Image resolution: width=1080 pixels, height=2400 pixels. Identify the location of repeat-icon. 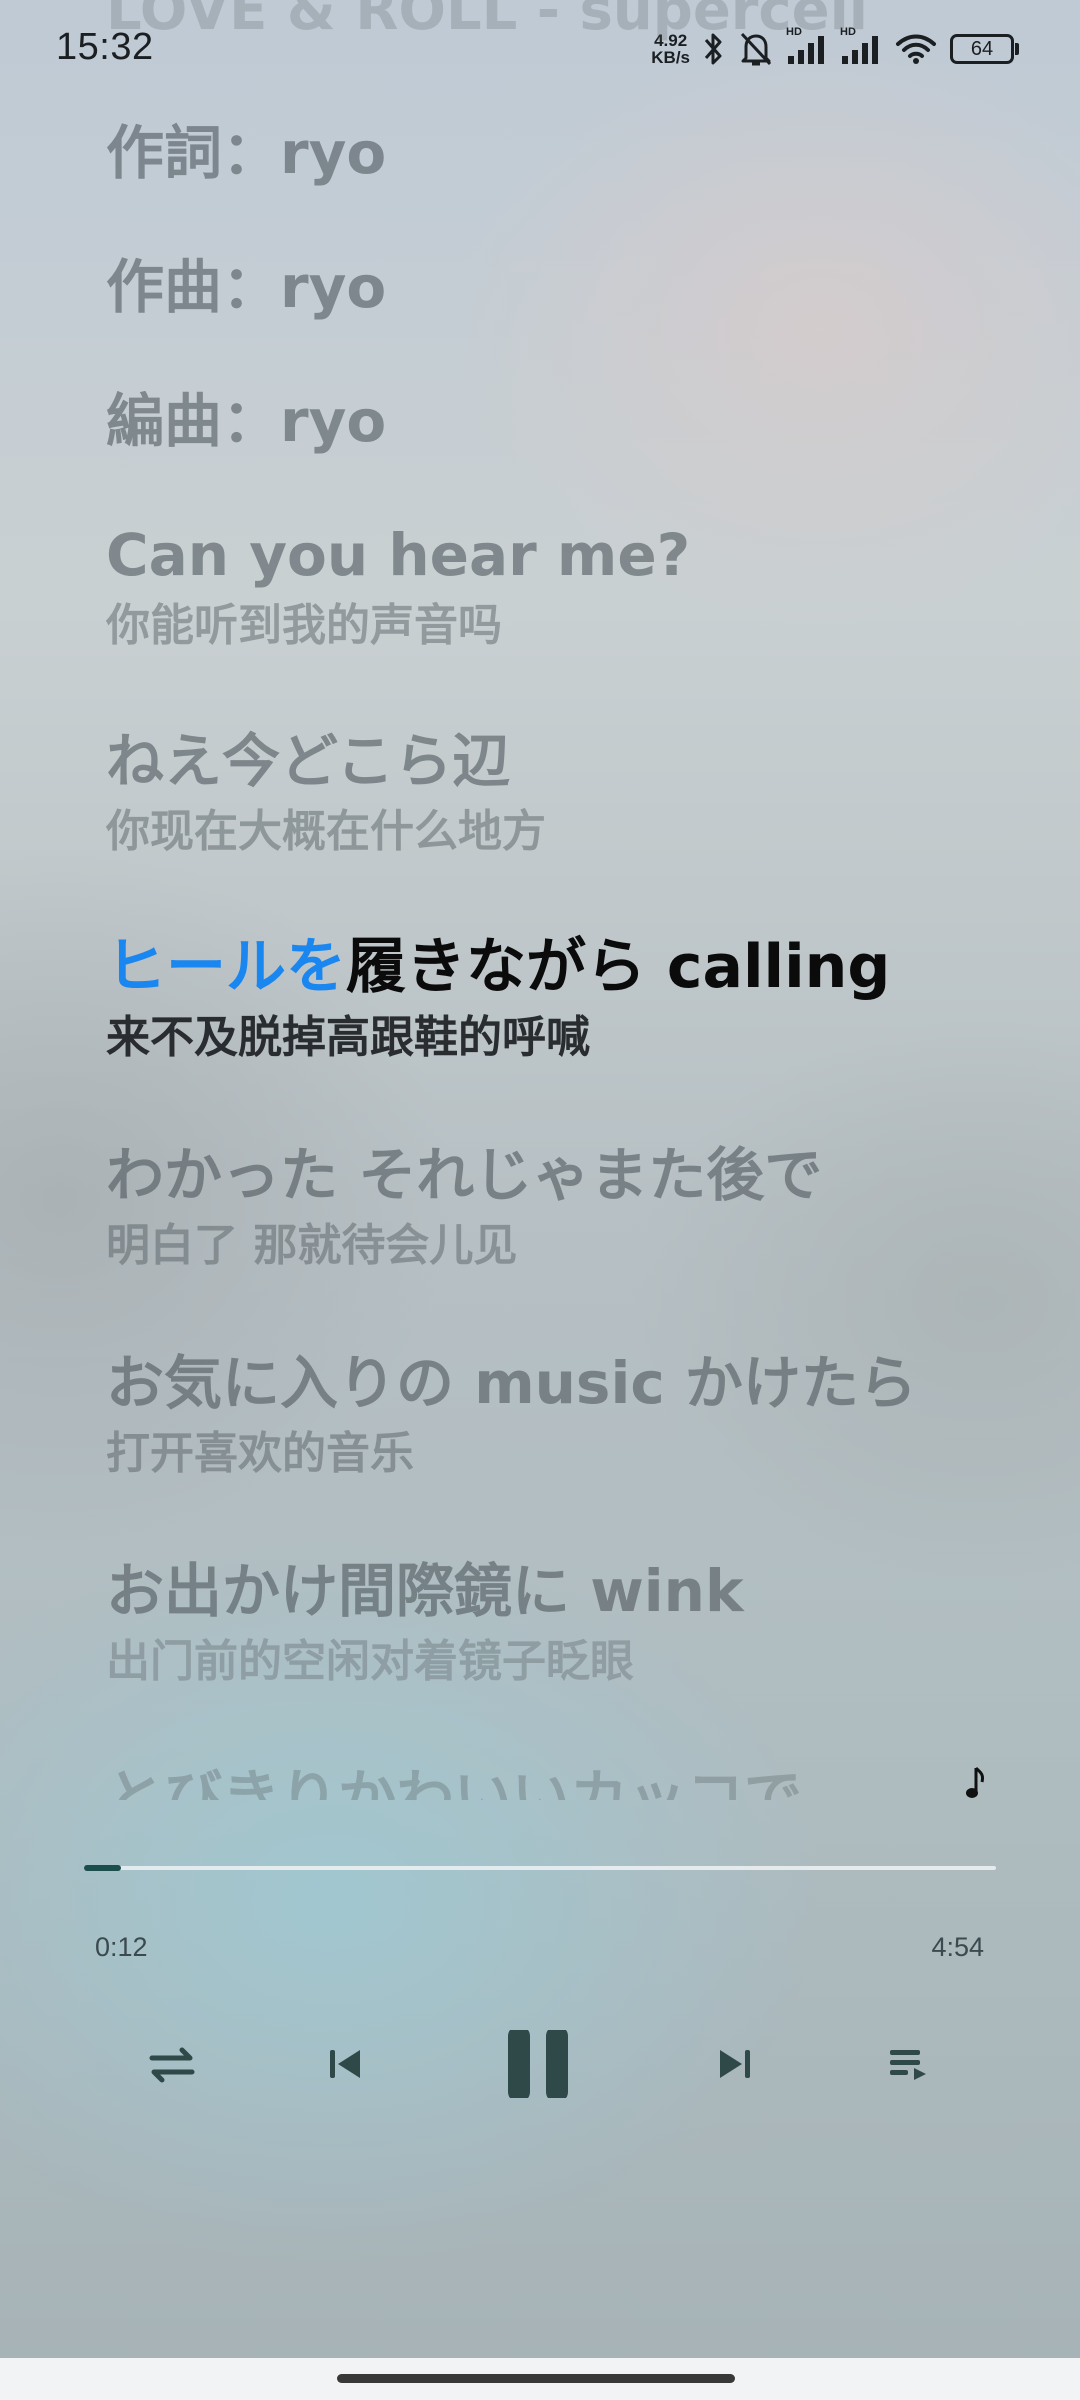
(172, 2064).